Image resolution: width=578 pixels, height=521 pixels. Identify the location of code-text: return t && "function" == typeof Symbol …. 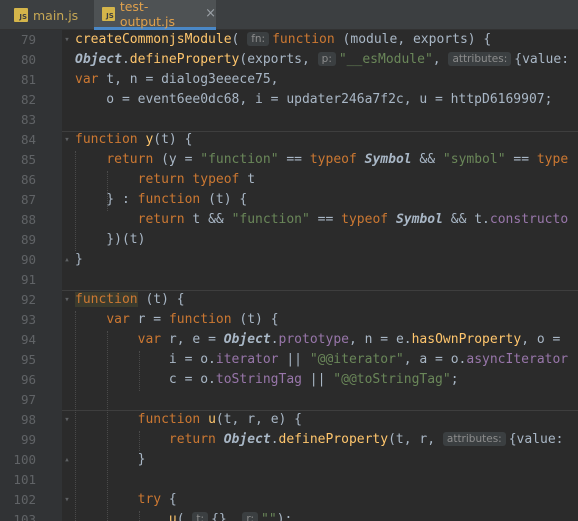
(353, 219).